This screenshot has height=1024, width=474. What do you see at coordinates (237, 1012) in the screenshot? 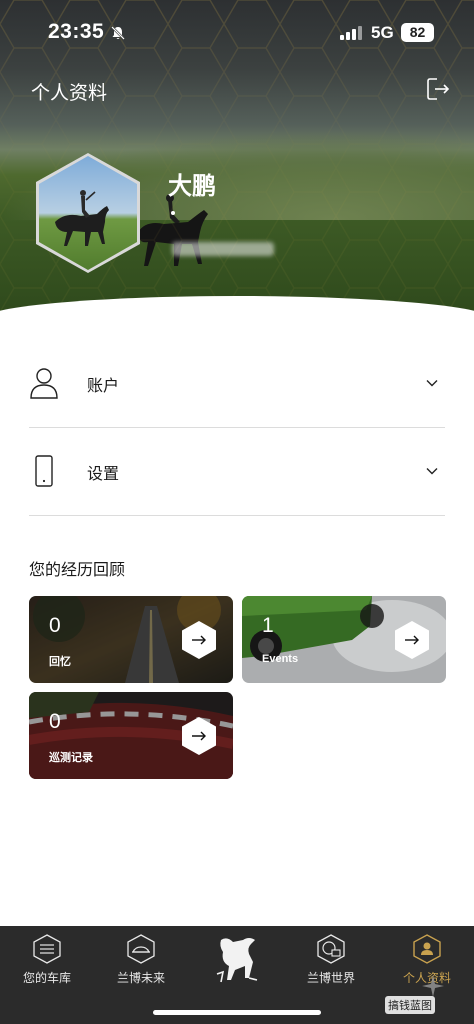
I see `home-indicator` at bounding box center [237, 1012].